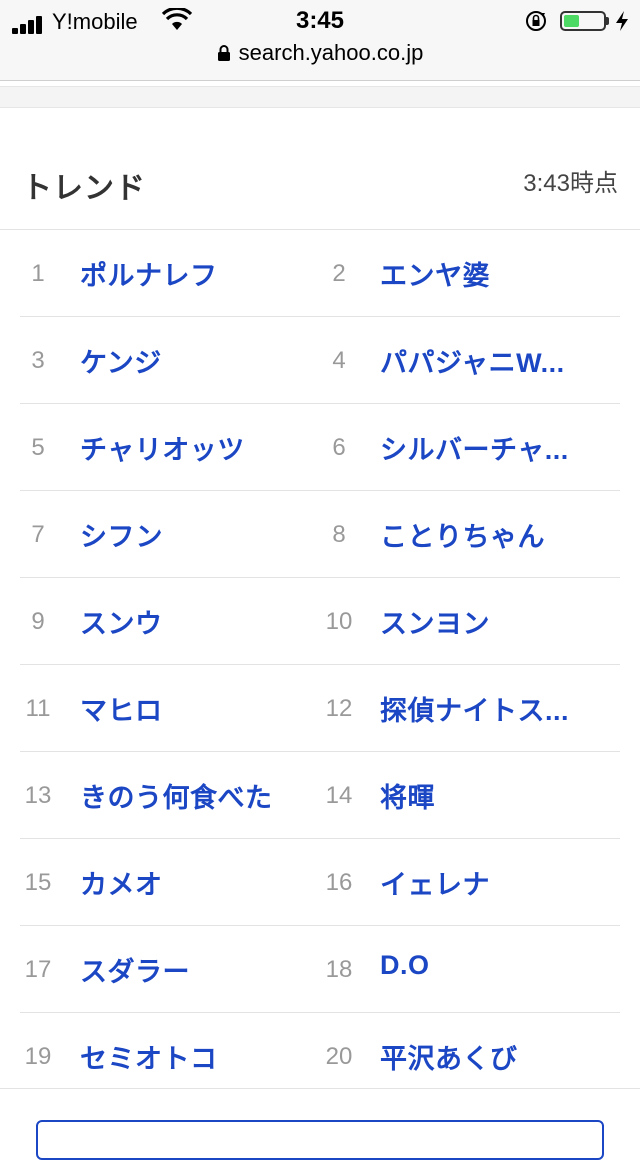 This screenshot has height=1160, width=640. I want to click on trend-item: 10 スンヨン, so click(470, 621).